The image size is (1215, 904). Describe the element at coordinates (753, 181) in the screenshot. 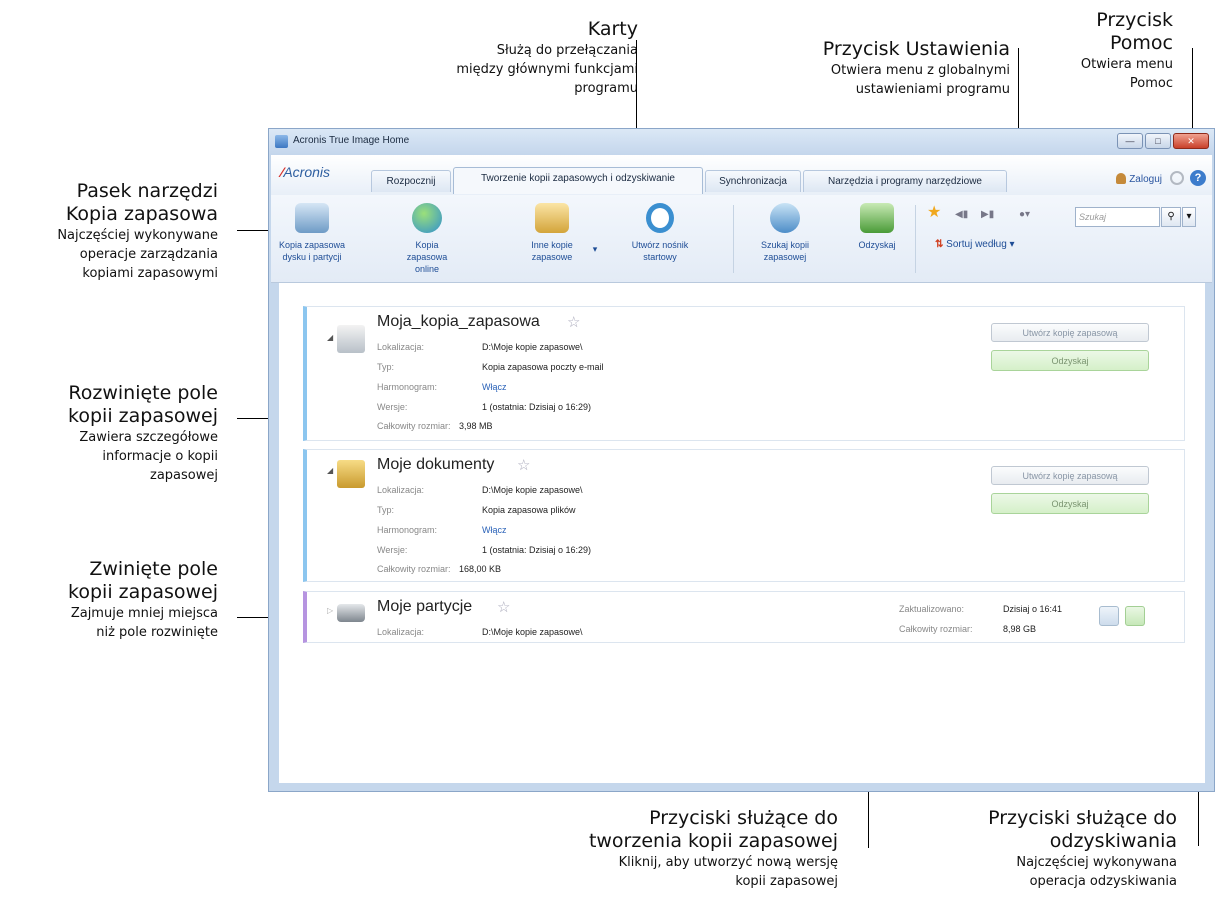

I see `tab-sync: Synchronizacja` at that location.